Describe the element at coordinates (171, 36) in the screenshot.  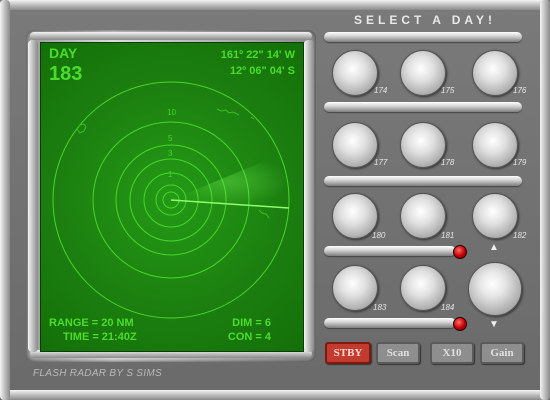
I see `screen-bar-top` at that location.